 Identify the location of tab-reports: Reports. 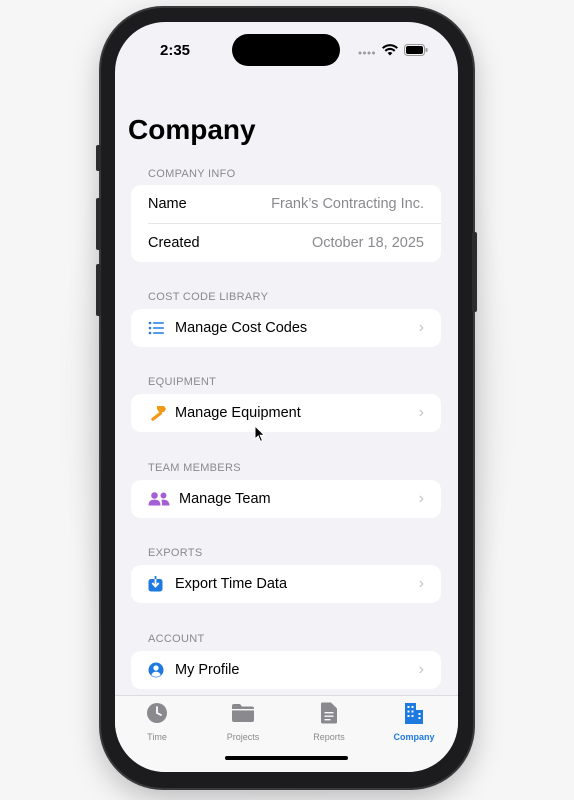
(329, 722).